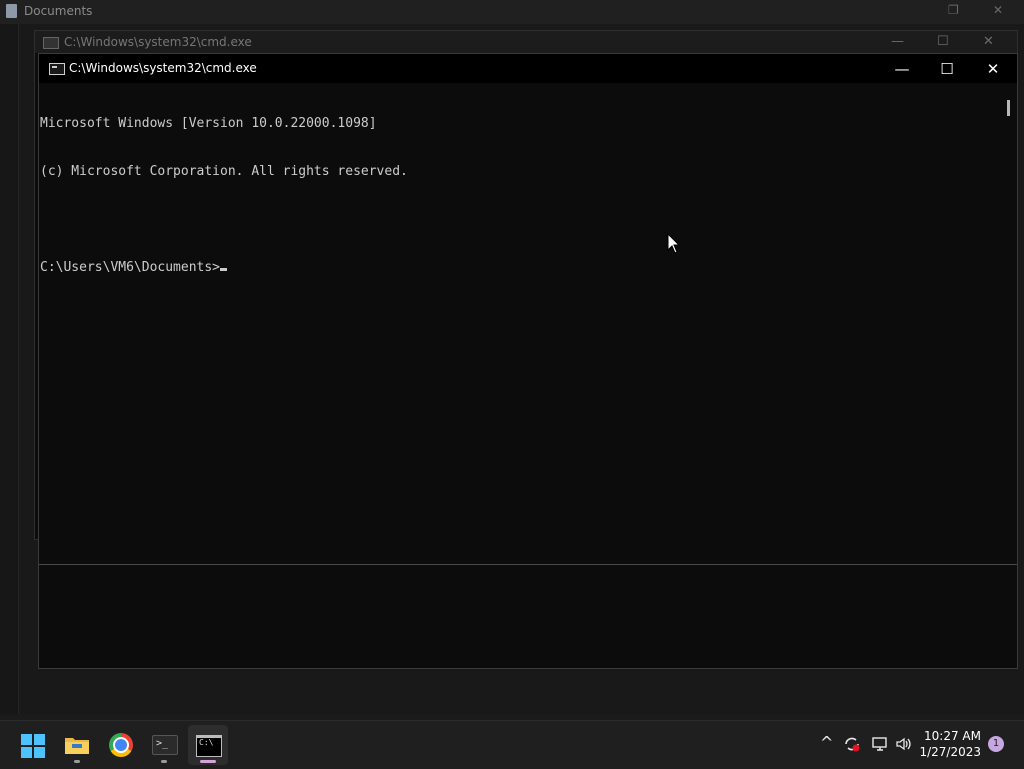  Describe the element at coordinates (897, 41) in the screenshot. I see `cmd-back-minimize-button: —` at that location.